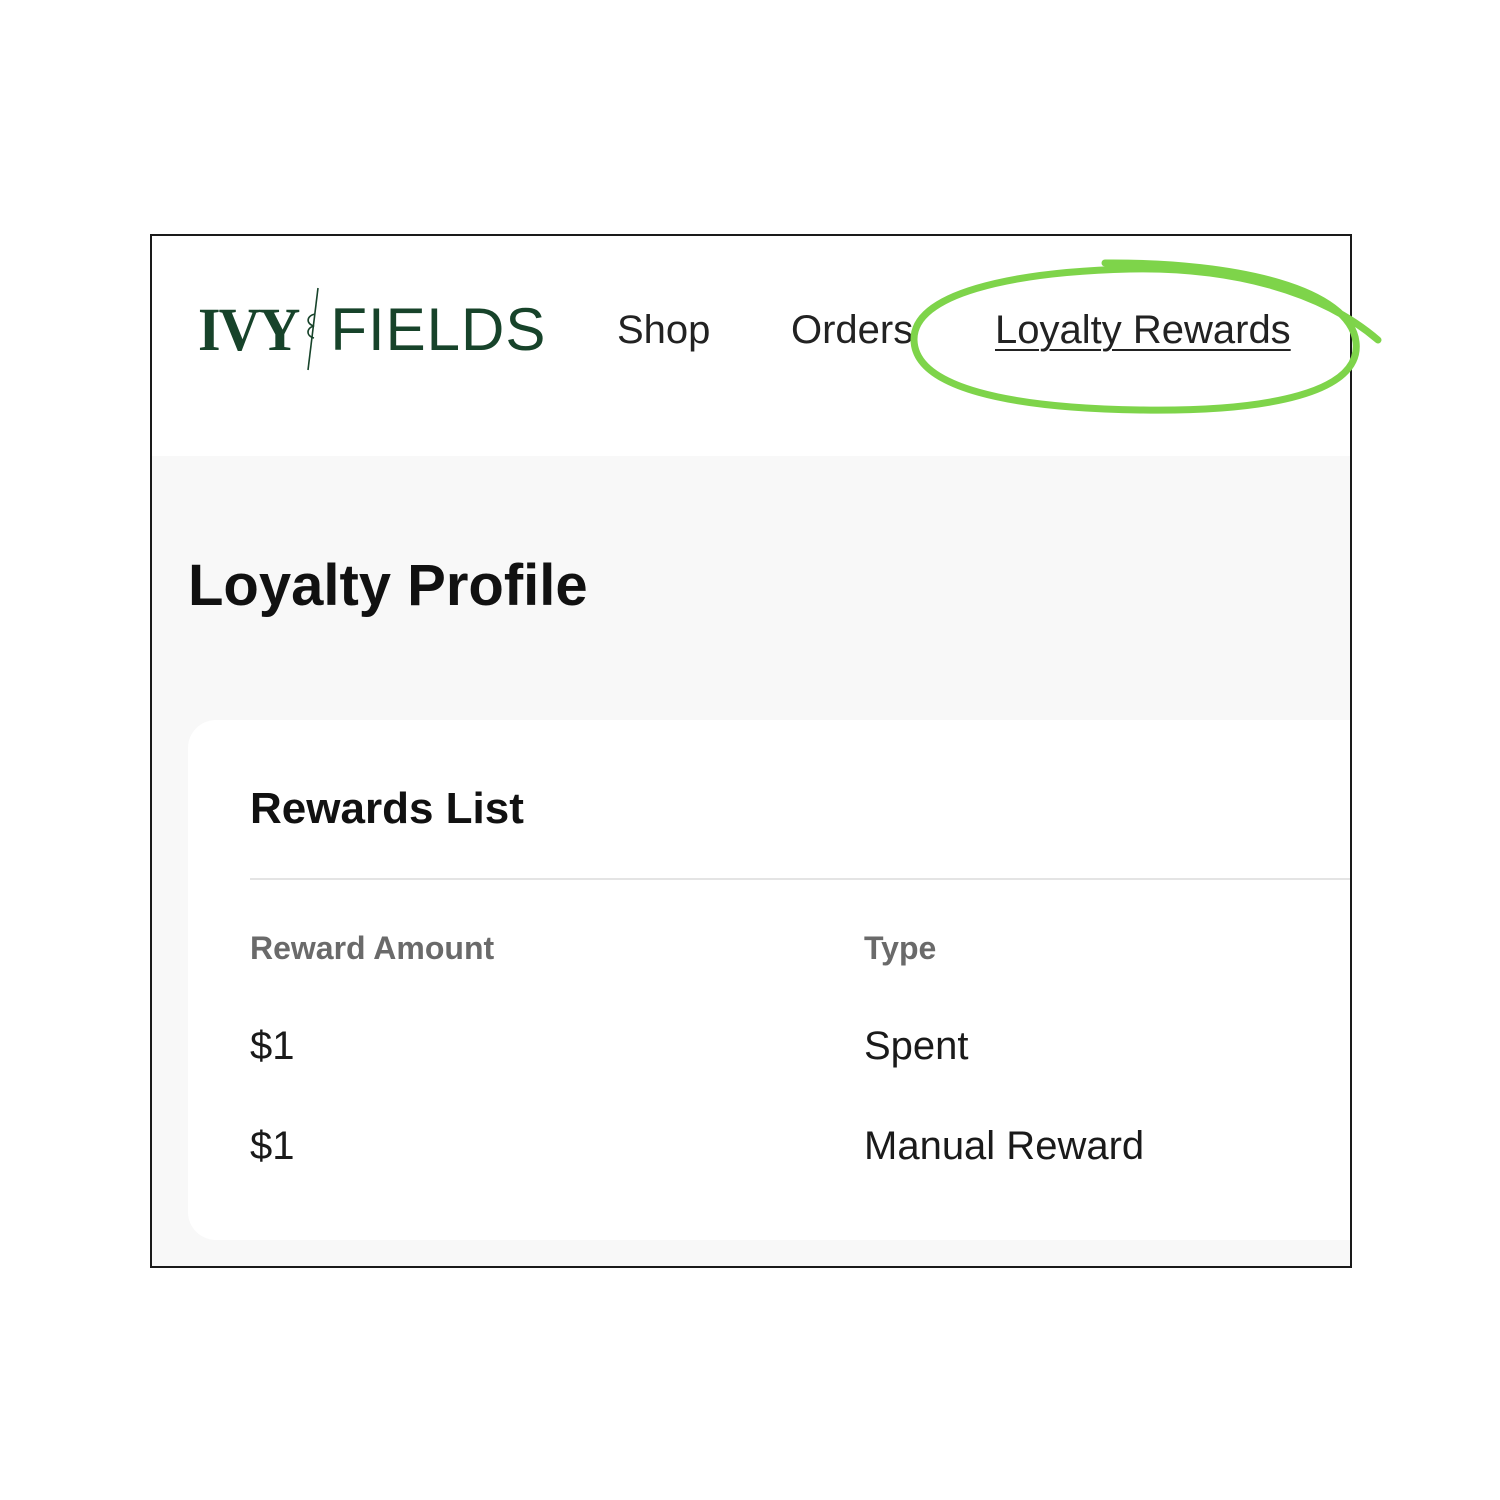 This screenshot has height=1500, width=1500. I want to click on logo-word-fields: FIELDS, so click(438, 329).